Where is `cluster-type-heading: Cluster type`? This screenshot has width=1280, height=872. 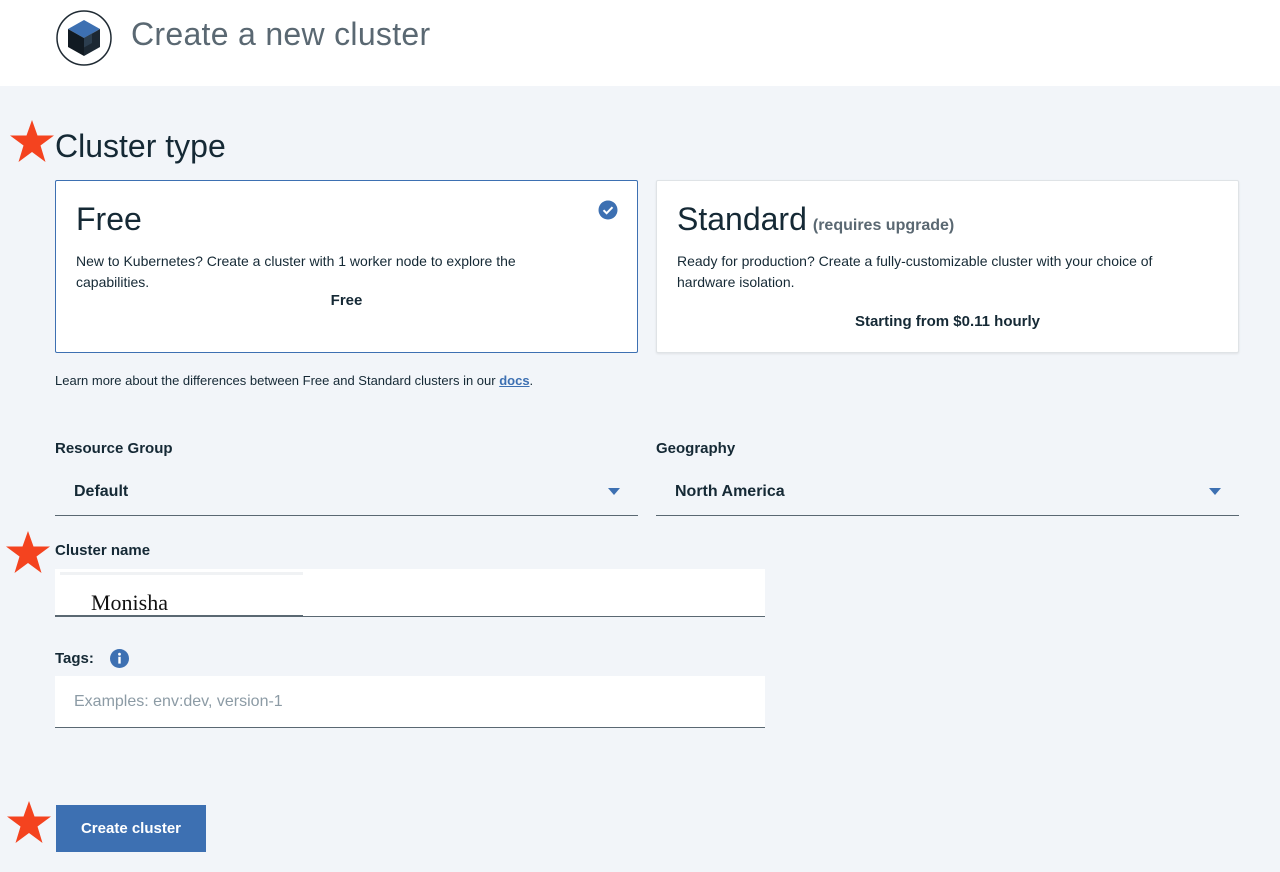
cluster-type-heading: Cluster type is located at coordinates (140, 146).